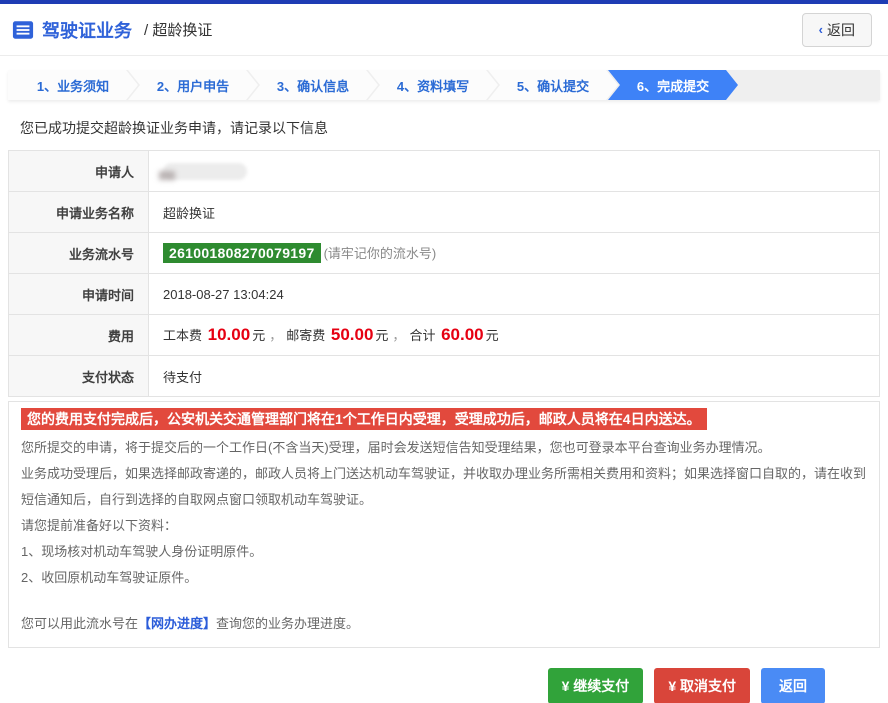 The image size is (888, 703). Describe the element at coordinates (99, 525) in the screenshot. I see `notice-paragraph-3: 请您提前准备好以下资料：` at that location.